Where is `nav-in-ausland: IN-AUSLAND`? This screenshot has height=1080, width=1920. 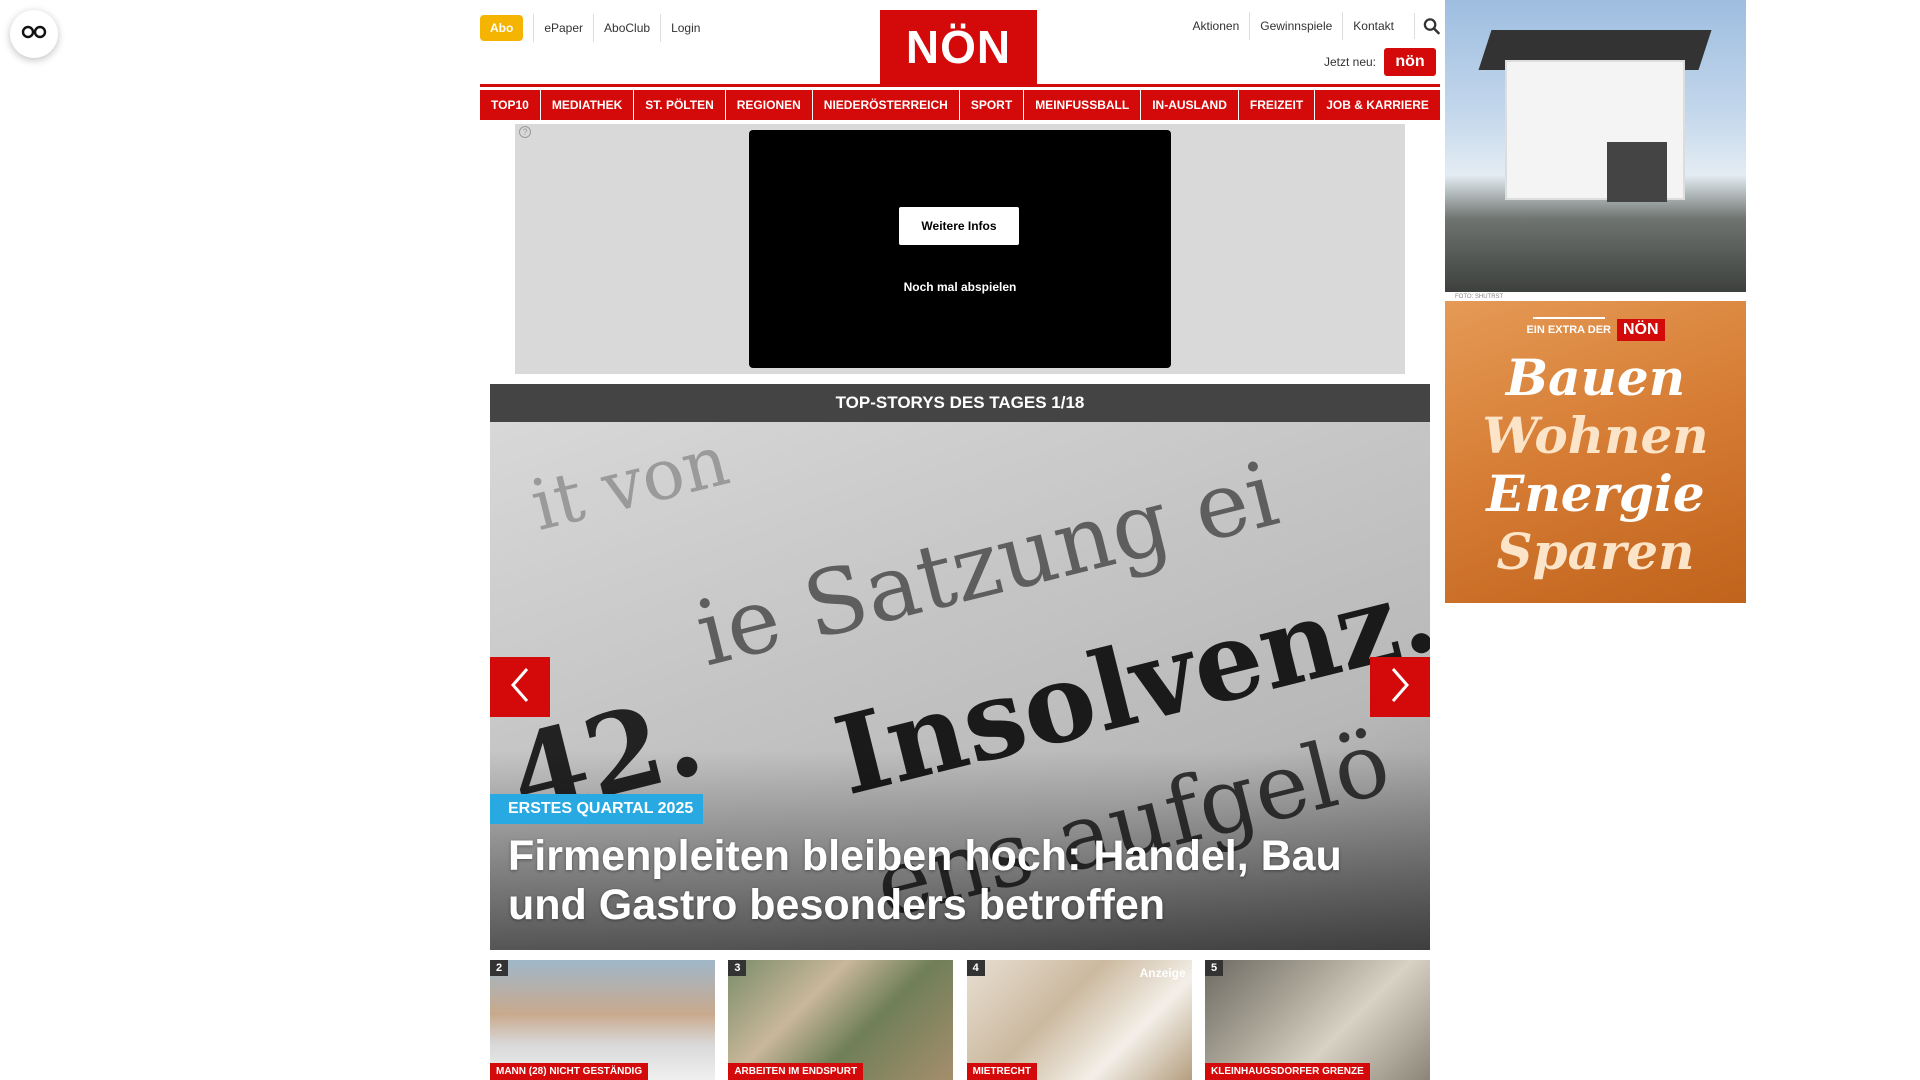 nav-in-ausland: IN-AUSLAND is located at coordinates (1189, 105).